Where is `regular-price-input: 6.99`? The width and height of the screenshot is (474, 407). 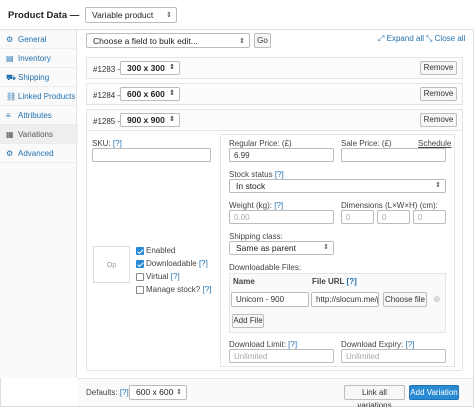
regular-price-input: 6.99 is located at coordinates (281, 155).